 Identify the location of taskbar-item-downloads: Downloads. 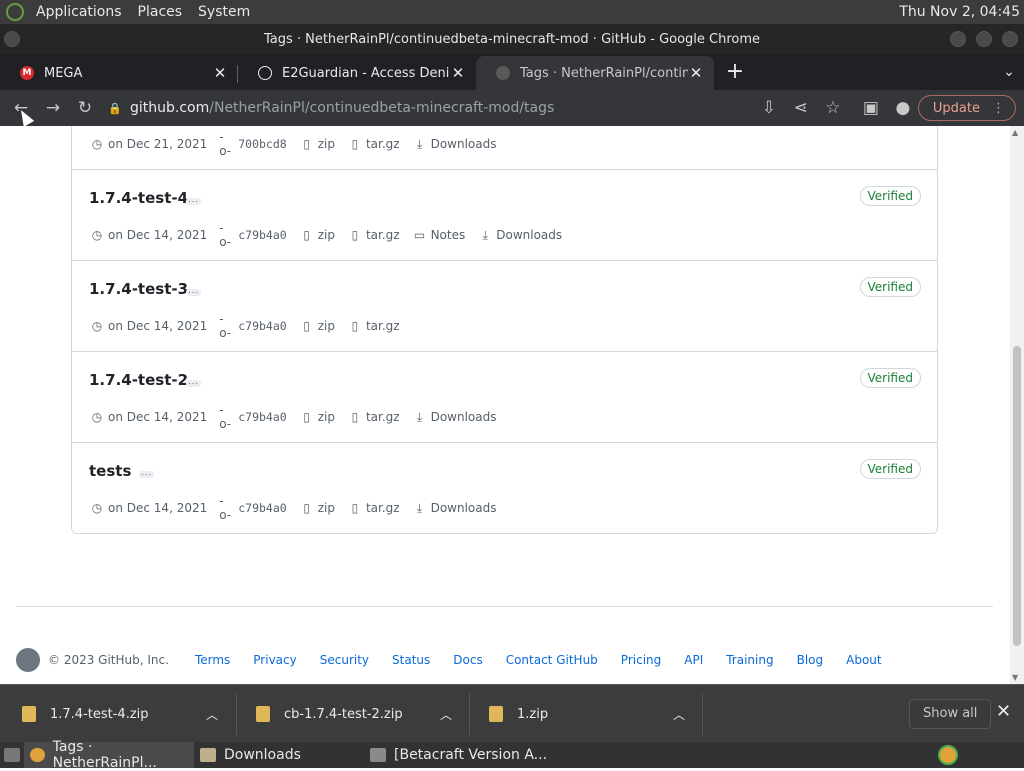
(279, 755).